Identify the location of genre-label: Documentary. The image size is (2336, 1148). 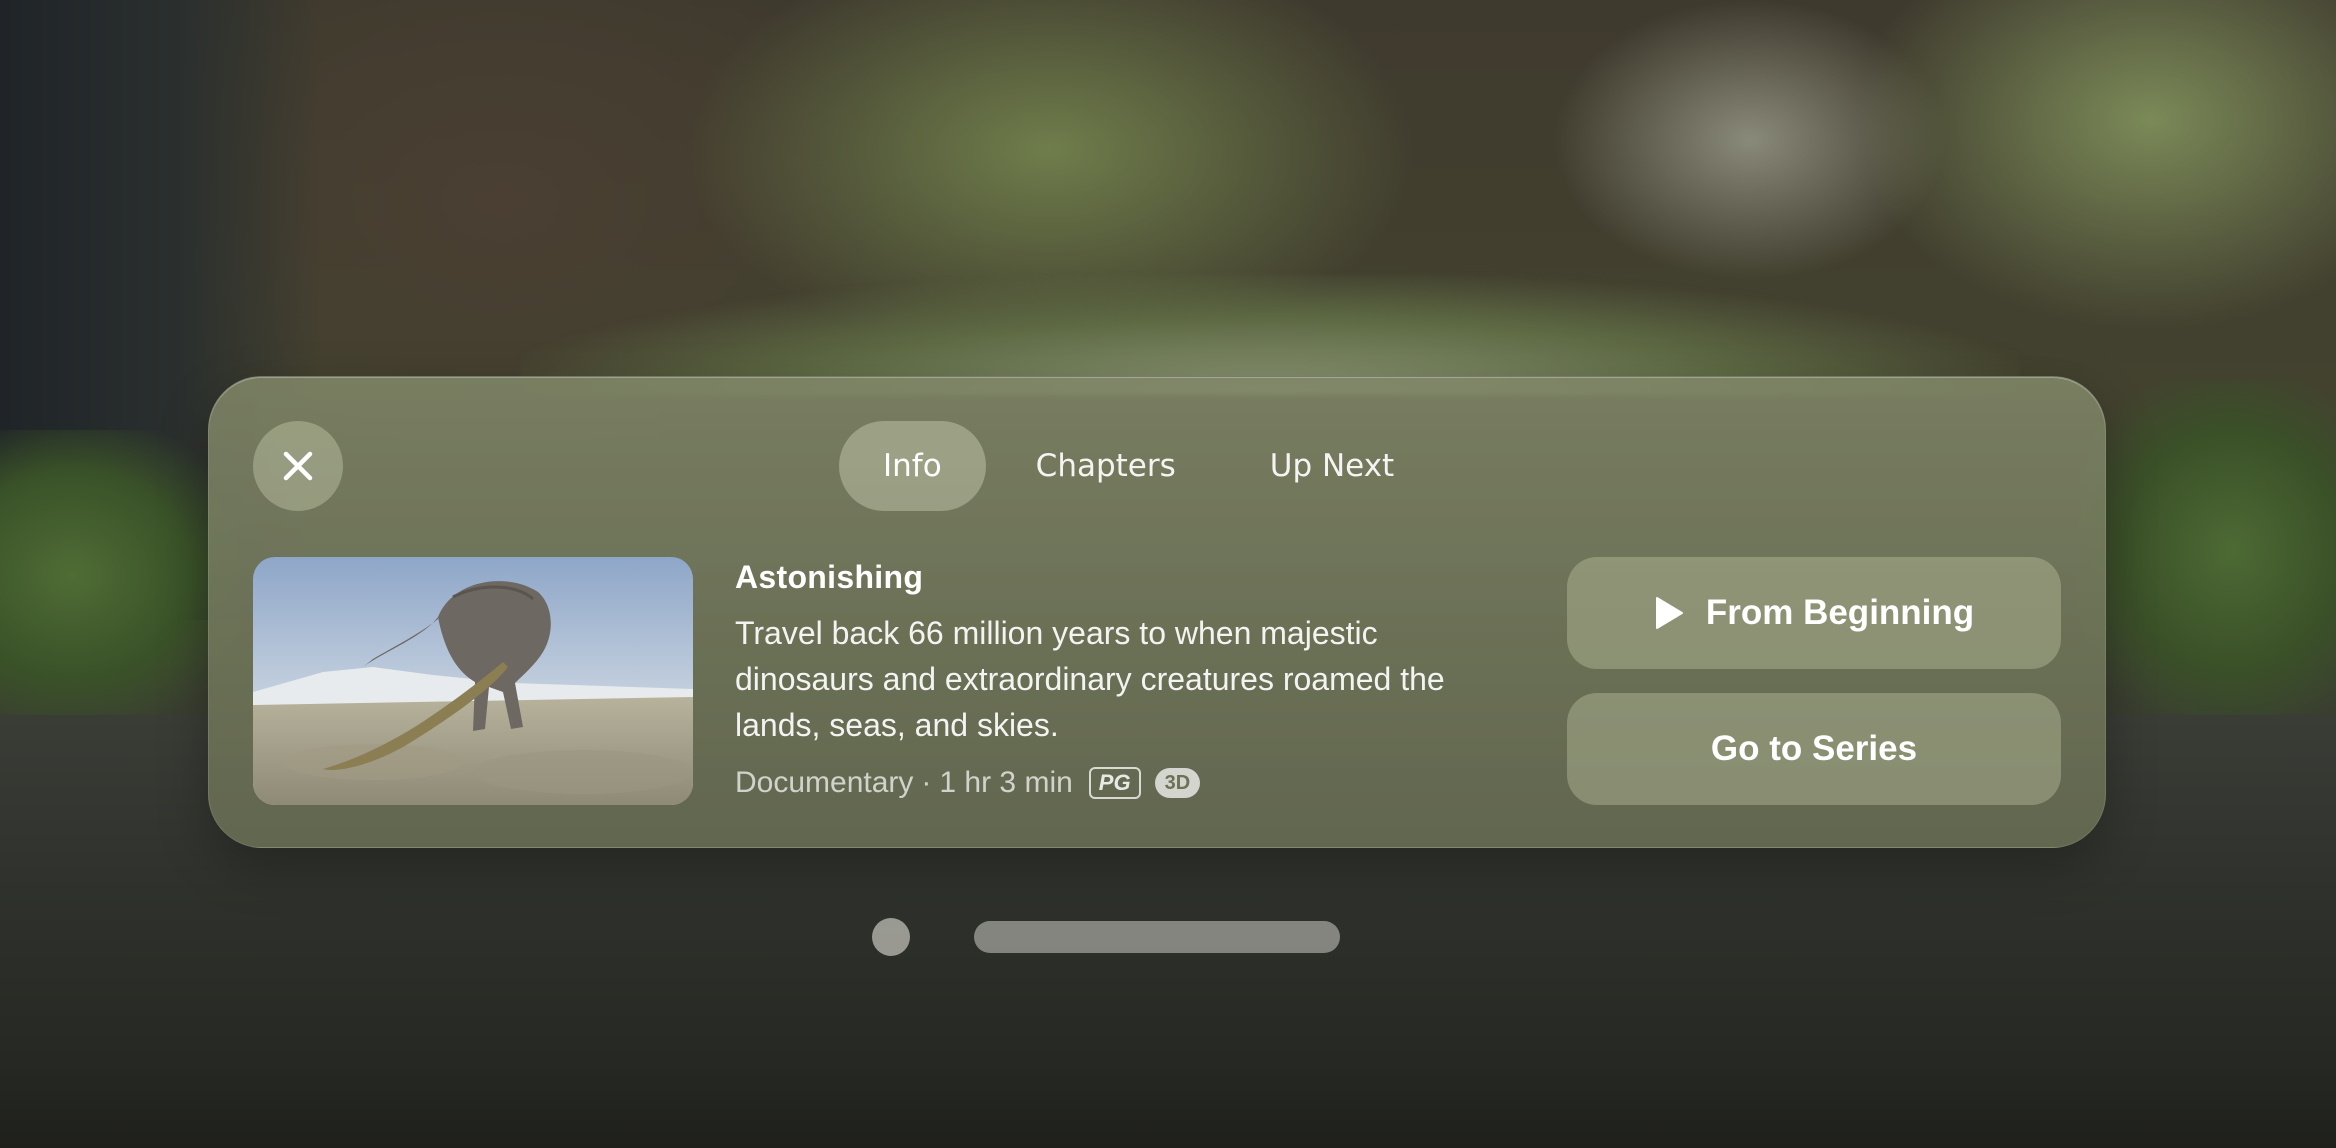
(824, 782).